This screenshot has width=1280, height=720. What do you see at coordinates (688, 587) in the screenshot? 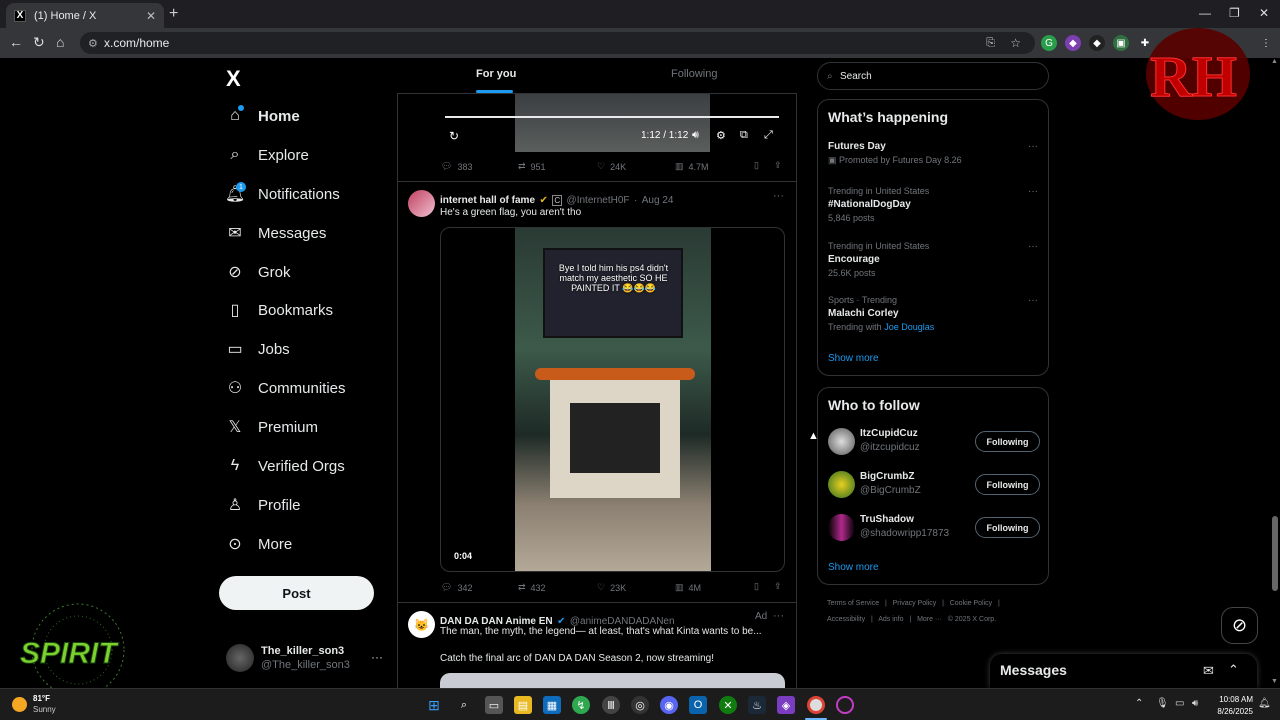
I see `views-button: ▥ 4M` at bounding box center [688, 587].